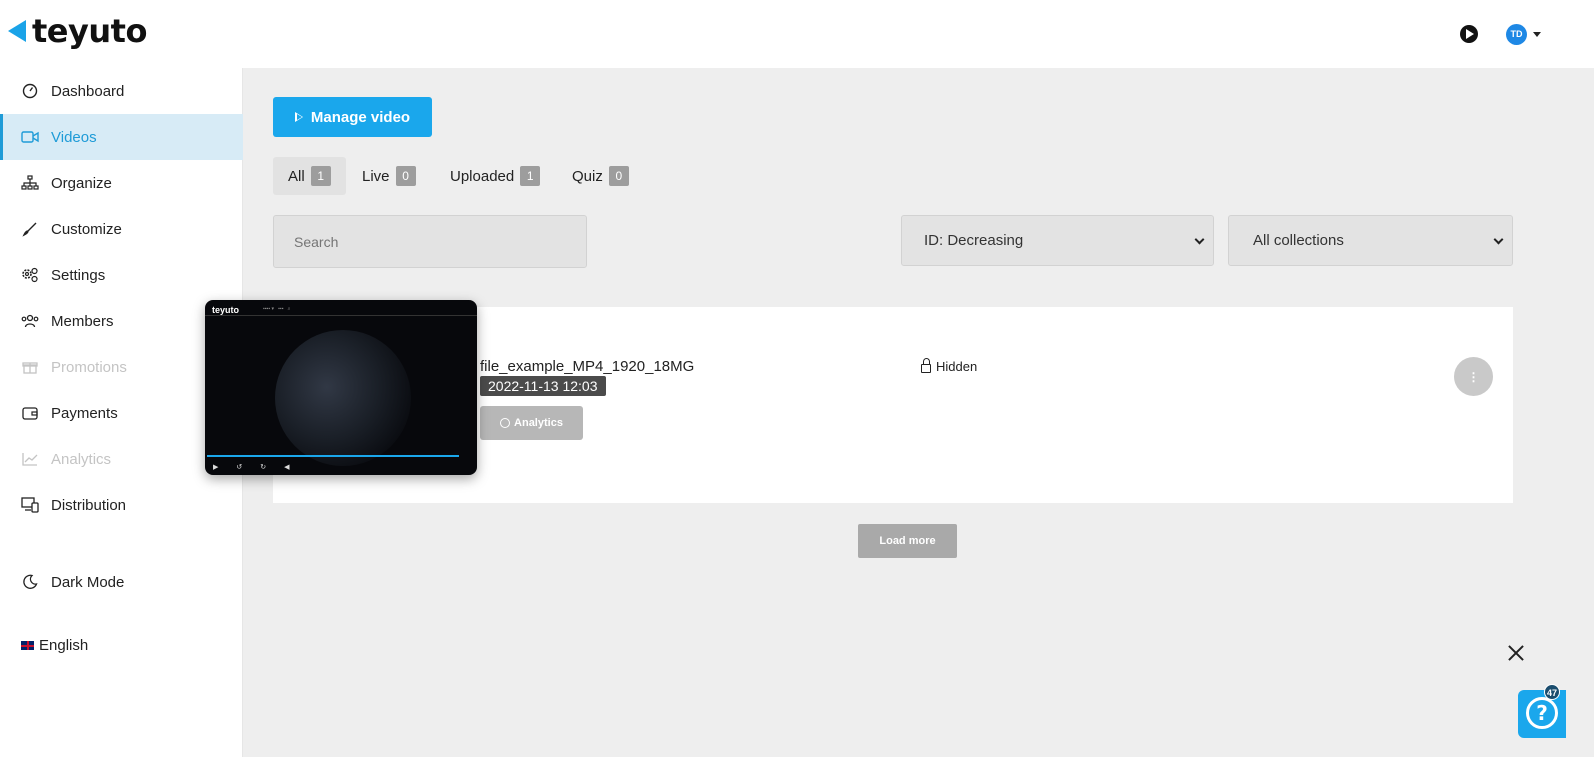 The image size is (1594, 757). I want to click on language-selector: English, so click(54, 645).